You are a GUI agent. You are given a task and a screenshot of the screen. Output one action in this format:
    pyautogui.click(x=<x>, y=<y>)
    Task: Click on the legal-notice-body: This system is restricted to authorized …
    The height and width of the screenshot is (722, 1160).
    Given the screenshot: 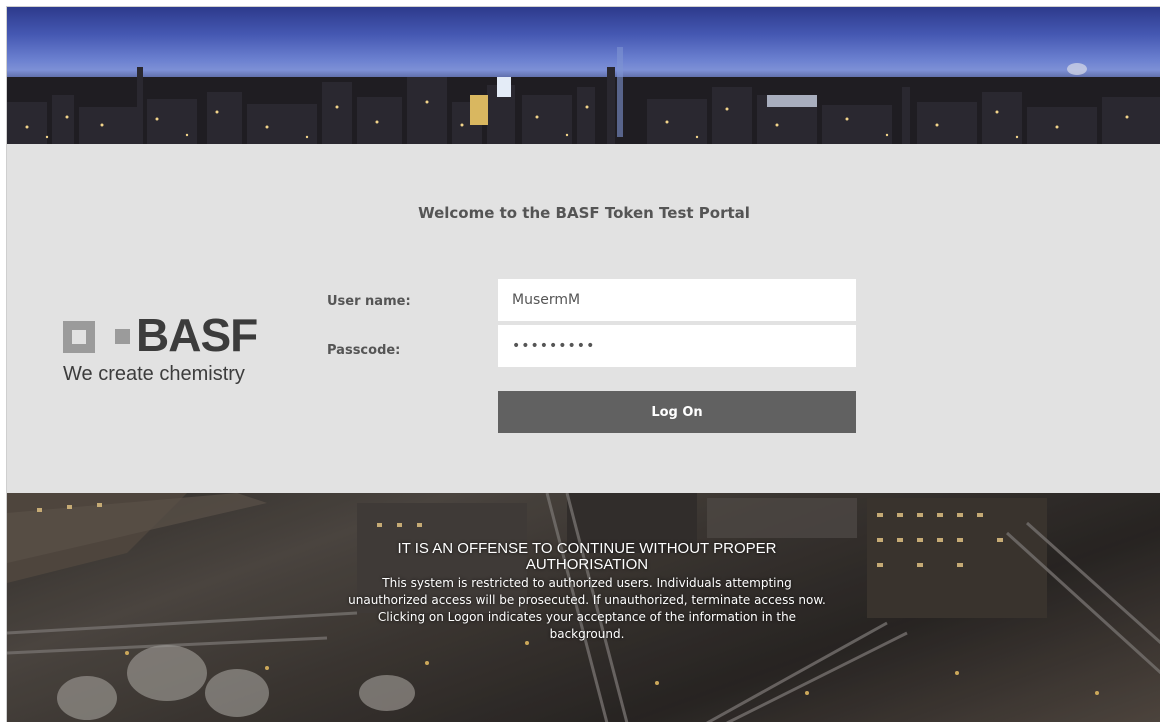 What is the action you would take?
    pyautogui.click(x=587, y=608)
    